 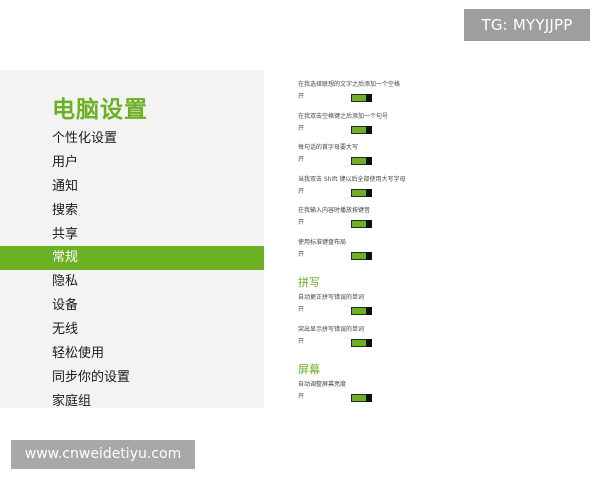 What do you see at coordinates (322, 242) in the screenshot?
I see `setting-label: 使用标准键盘布局` at bounding box center [322, 242].